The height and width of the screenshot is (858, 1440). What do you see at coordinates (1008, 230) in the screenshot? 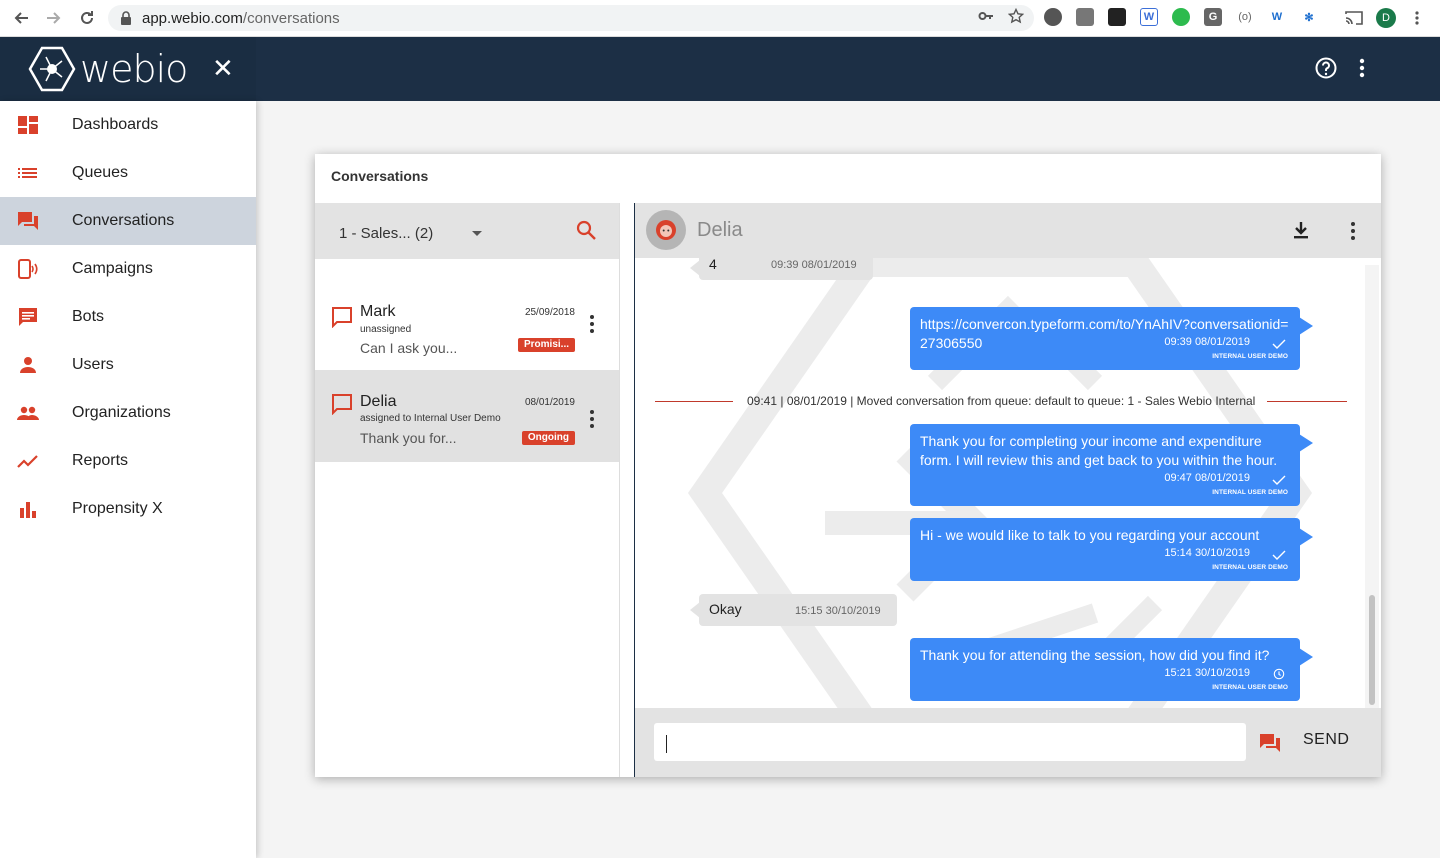
I see `chat-header: Delia` at bounding box center [1008, 230].